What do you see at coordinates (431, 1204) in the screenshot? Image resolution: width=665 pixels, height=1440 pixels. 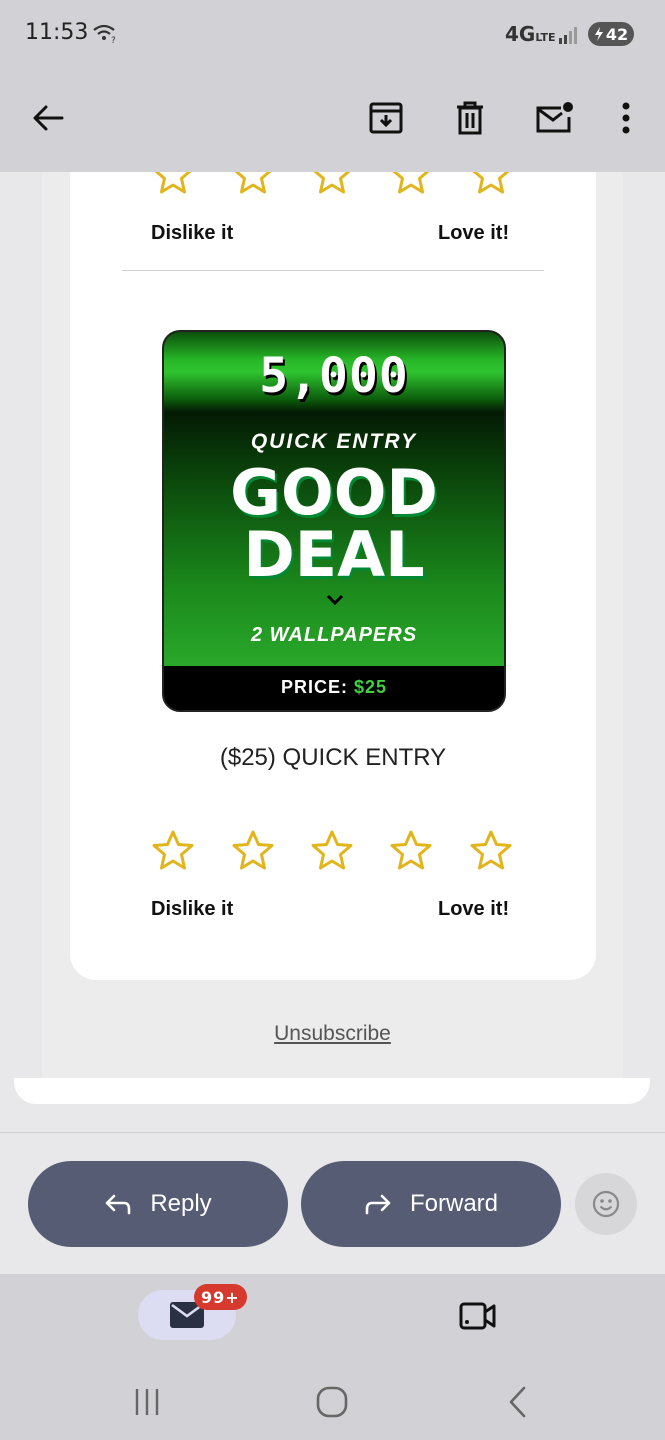 I see `forward-button: Forward` at bounding box center [431, 1204].